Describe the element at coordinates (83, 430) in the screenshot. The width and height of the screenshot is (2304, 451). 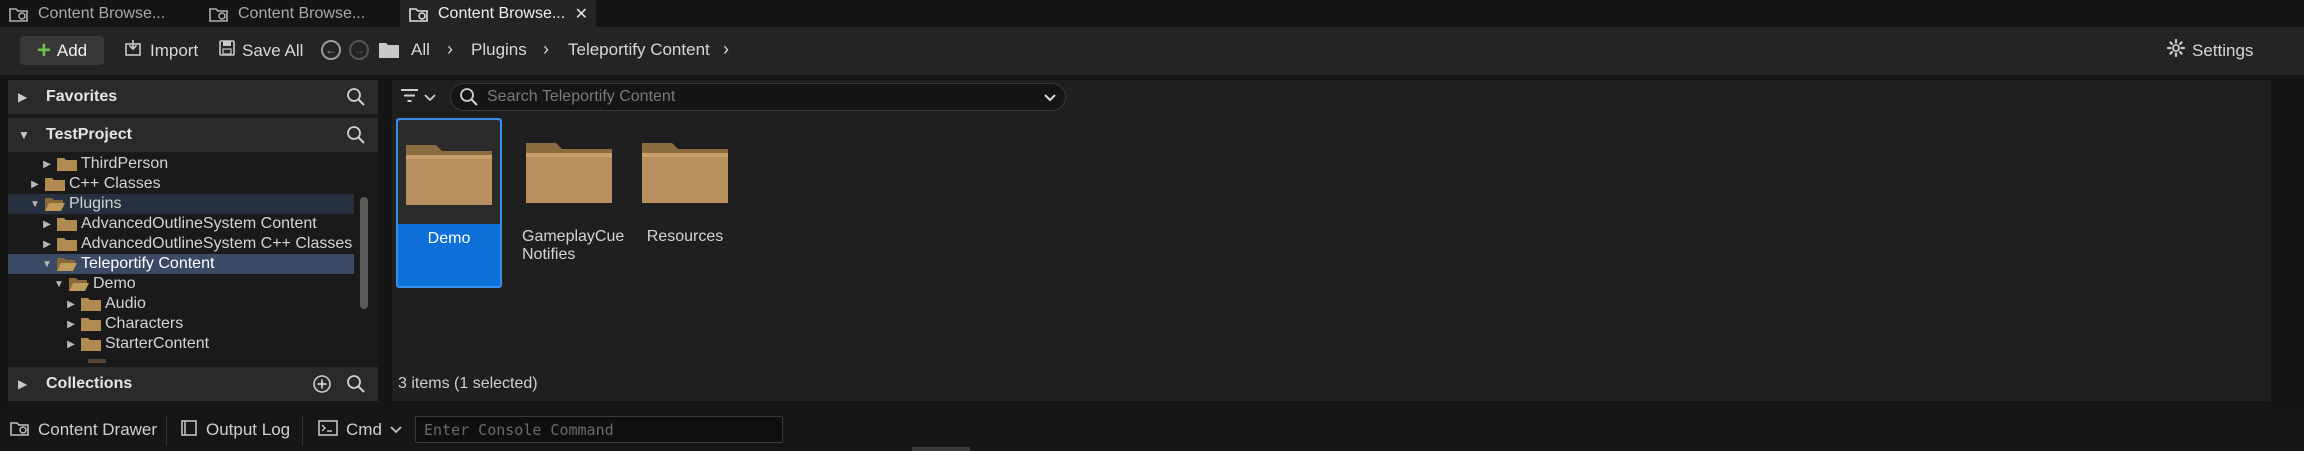
I see `content-drawer-button: Content Drawer` at that location.